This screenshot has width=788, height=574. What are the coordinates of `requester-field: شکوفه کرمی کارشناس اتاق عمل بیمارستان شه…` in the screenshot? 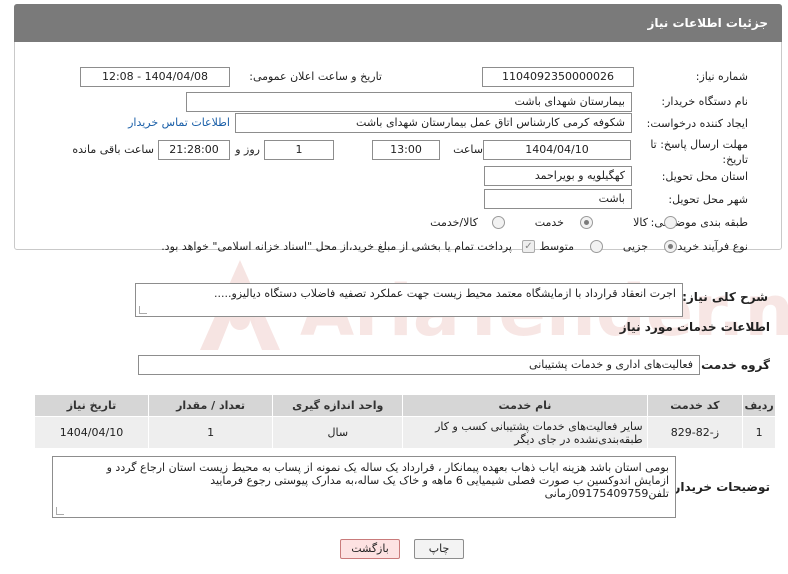 It's located at (433, 123).